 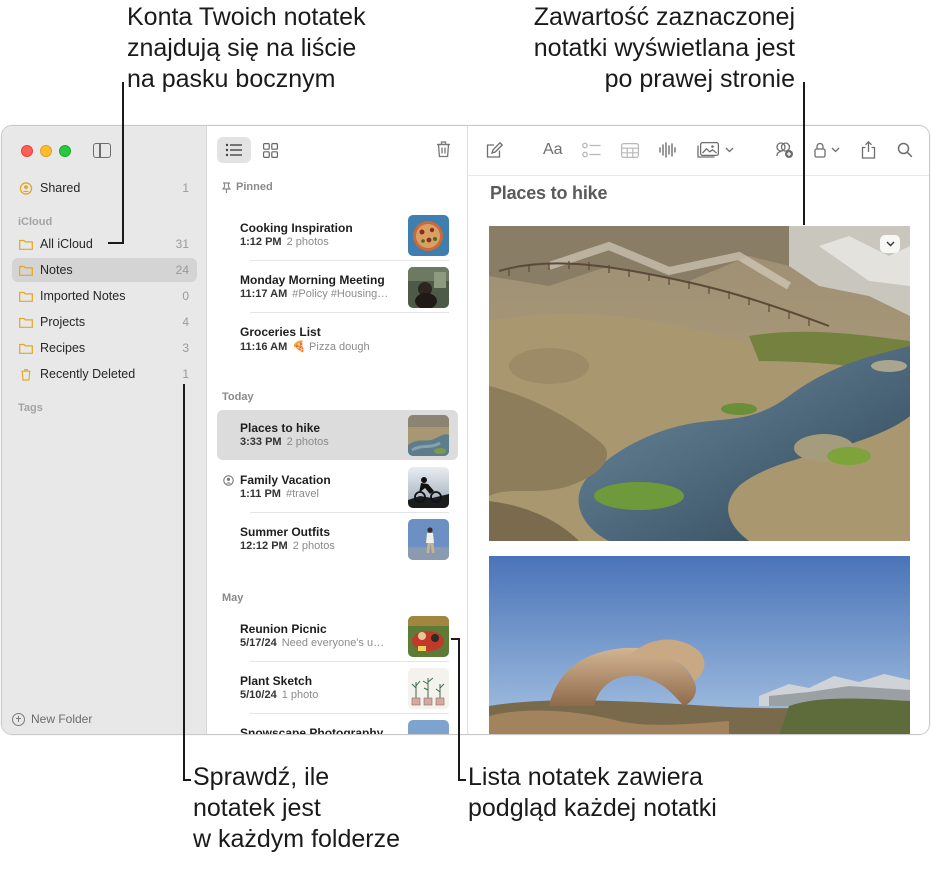 What do you see at coordinates (280, 428) in the screenshot?
I see `note-title: Places to hike` at bounding box center [280, 428].